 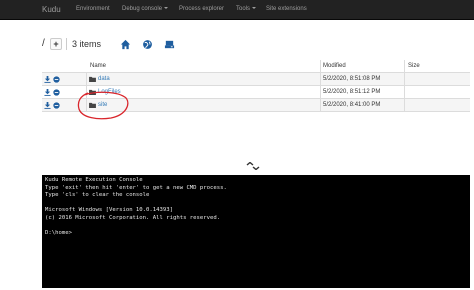 I want to click on nav-tools-label: Tools, so click(x=243, y=9).